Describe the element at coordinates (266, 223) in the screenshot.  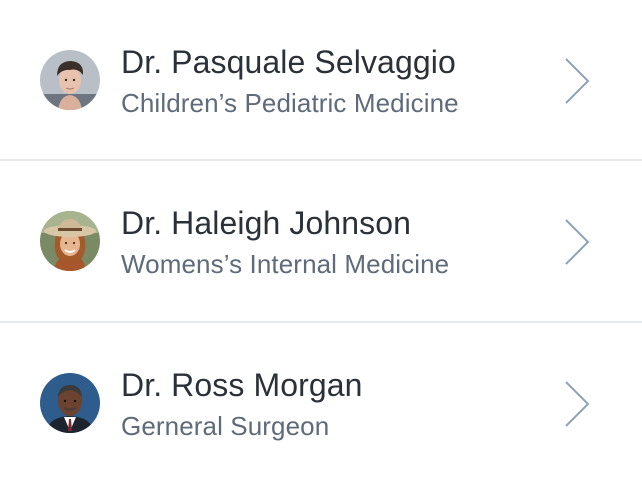
I see `doctor-name: Dr. Haleigh Johnson` at that location.